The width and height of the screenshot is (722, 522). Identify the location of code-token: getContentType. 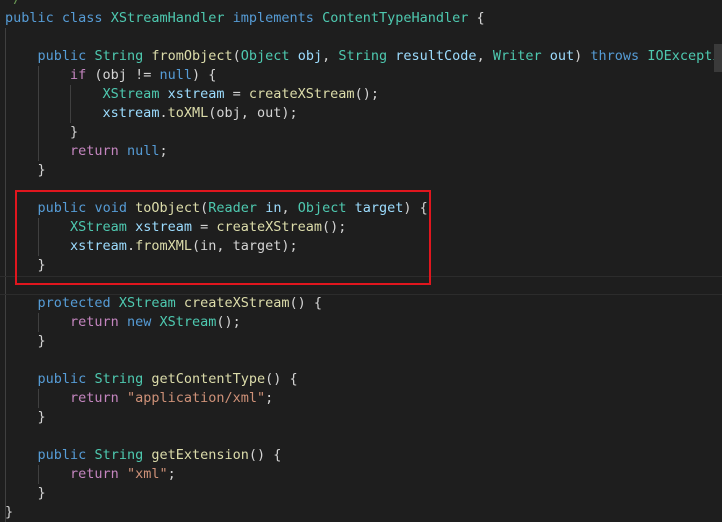
(208, 379).